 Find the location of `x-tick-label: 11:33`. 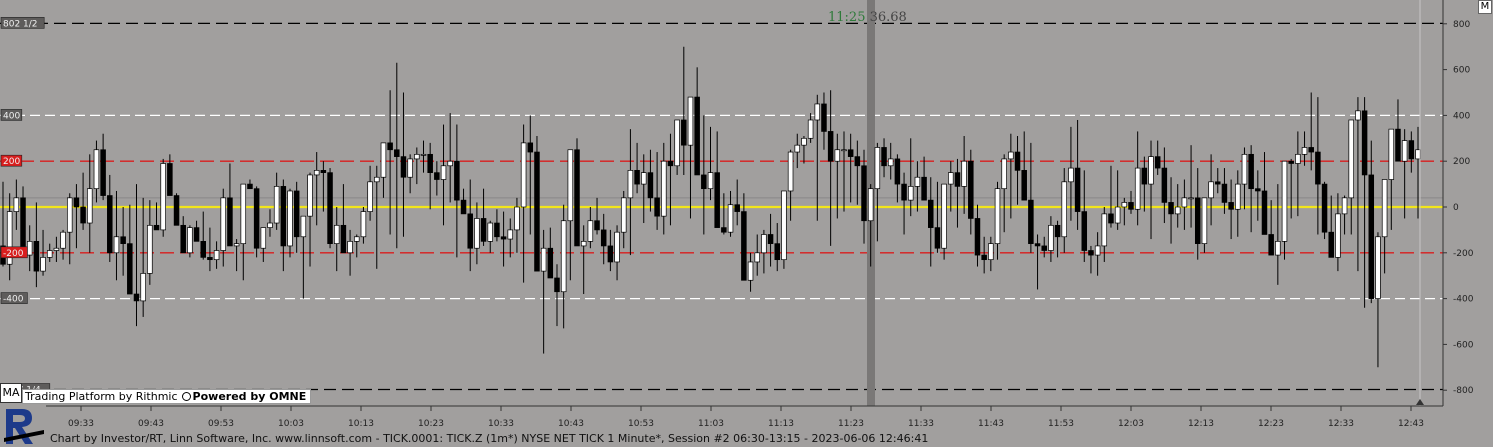

x-tick-label: 11:33 is located at coordinates (921, 424).